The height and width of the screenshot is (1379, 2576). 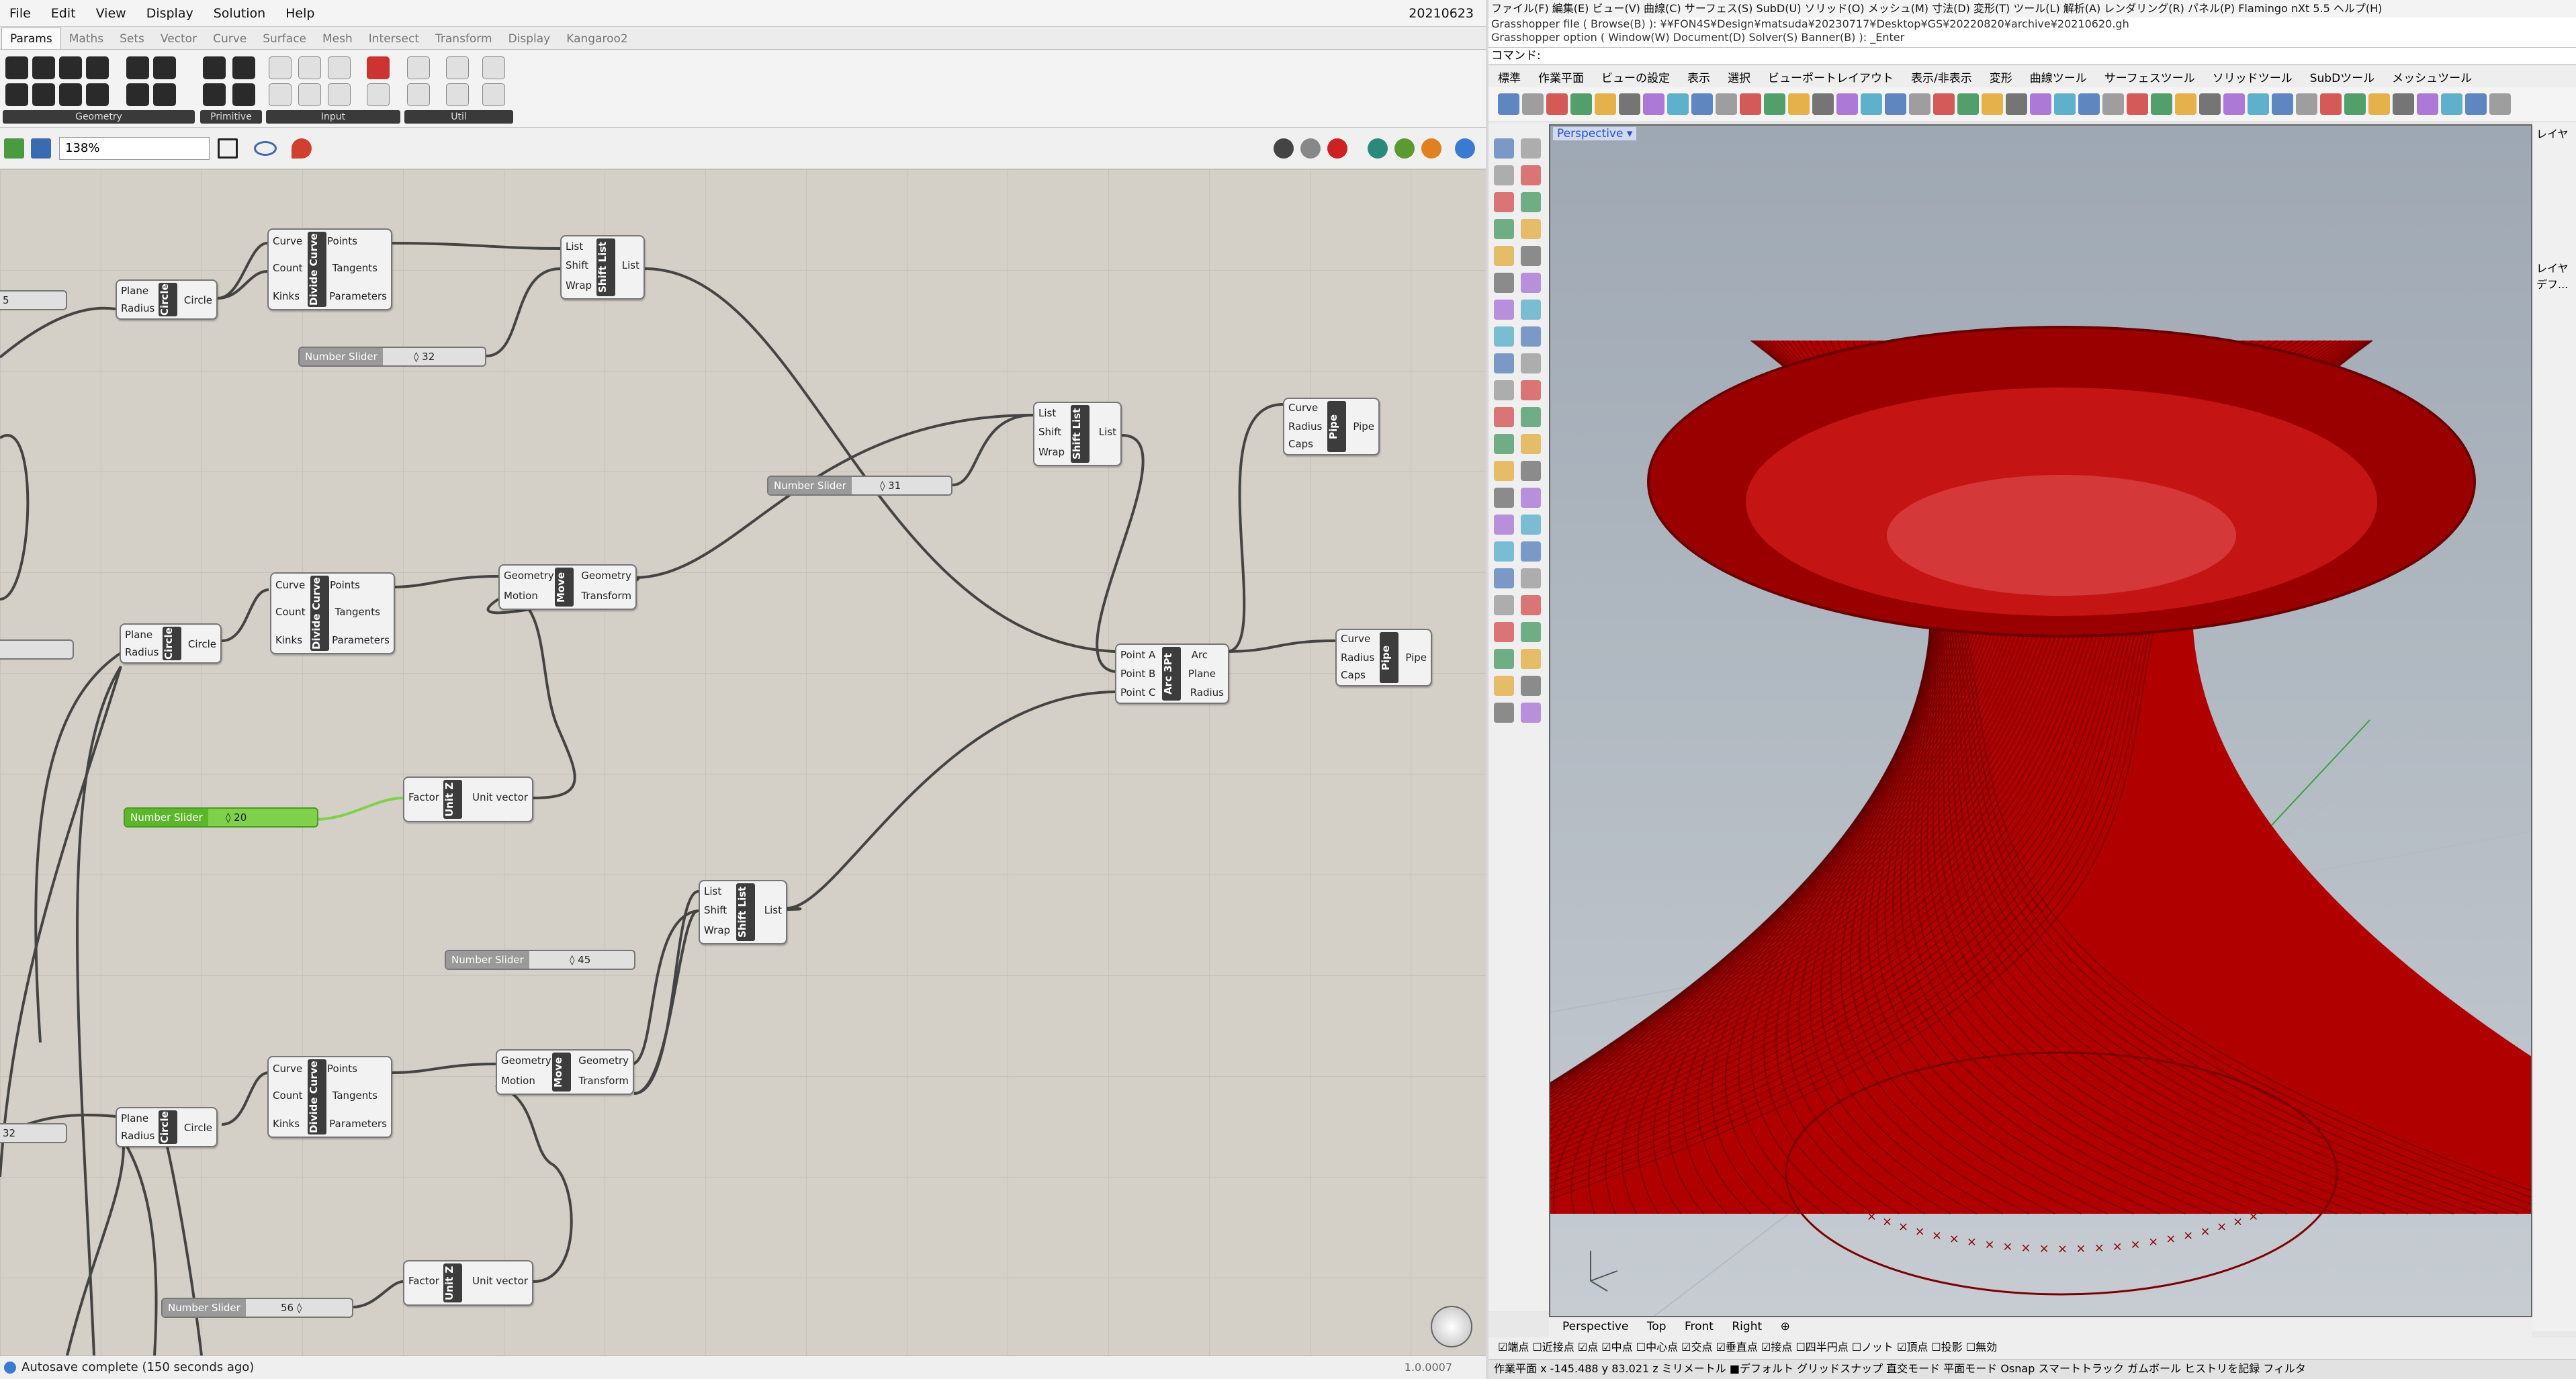 What do you see at coordinates (20, 13) in the screenshot?
I see `menu-file: File` at bounding box center [20, 13].